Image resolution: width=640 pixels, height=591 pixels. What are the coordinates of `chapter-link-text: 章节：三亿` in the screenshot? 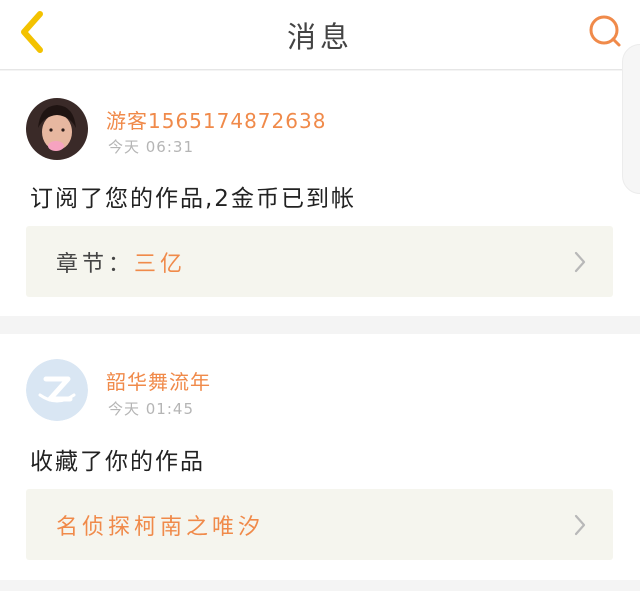 It's located at (121, 262).